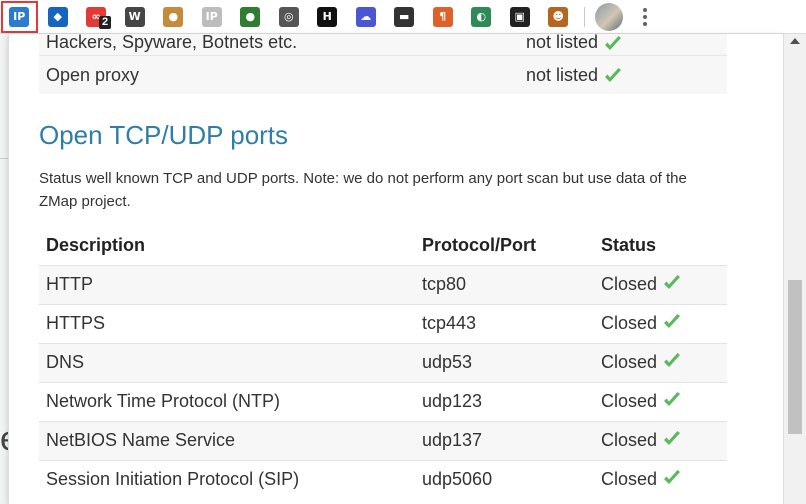 The width and height of the screenshot is (806, 504). What do you see at coordinates (172, 43) in the screenshot?
I see `blacklist-description: Hackers, Spyware, Botnets etc.` at bounding box center [172, 43].